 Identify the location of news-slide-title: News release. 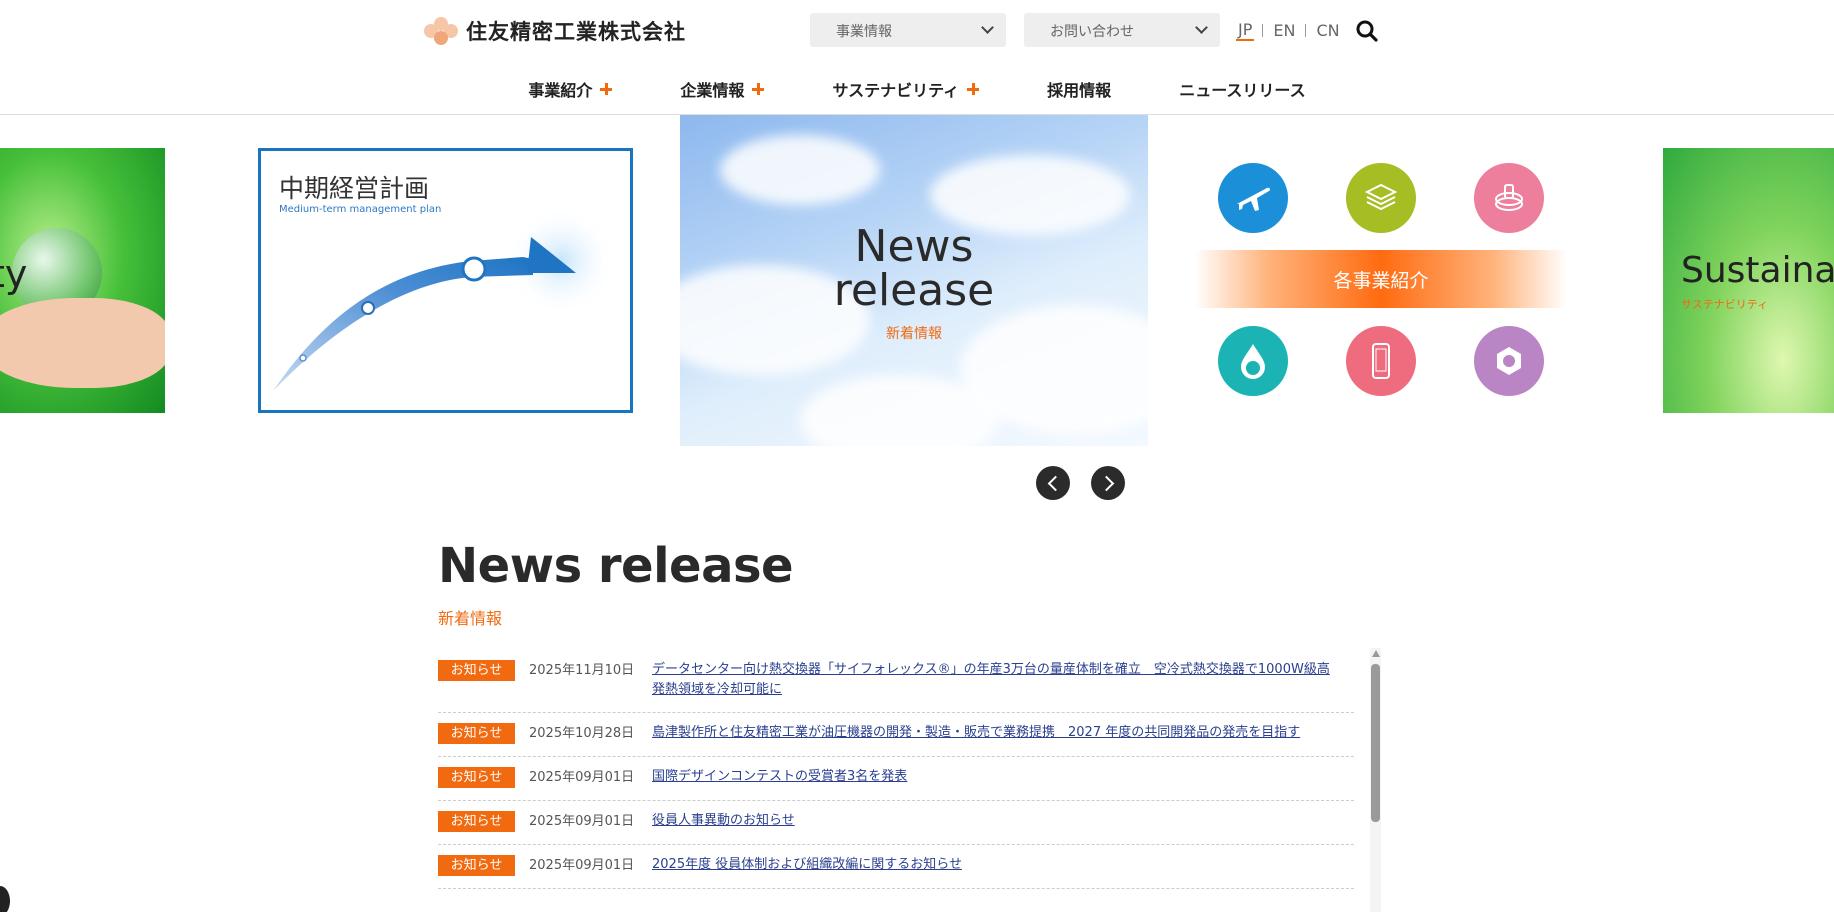
(914, 269).